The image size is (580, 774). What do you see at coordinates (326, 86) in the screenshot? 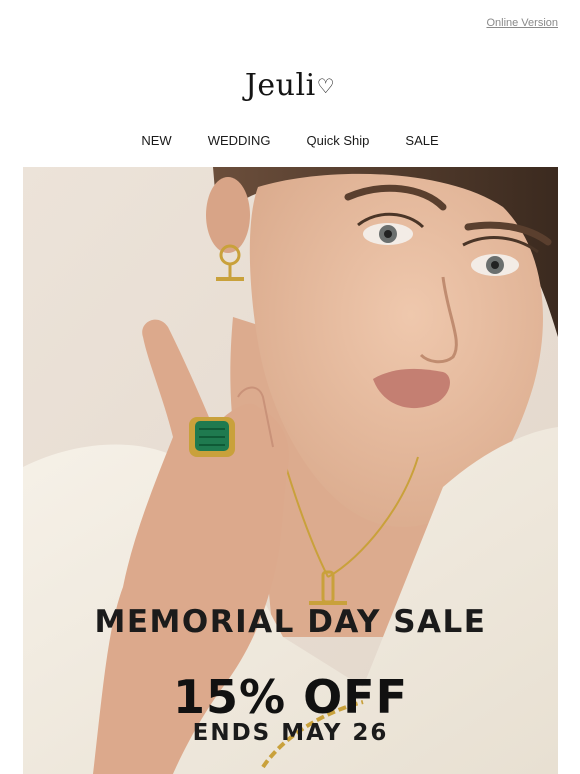
I see `logo-heart-icon: ♡` at bounding box center [326, 86].